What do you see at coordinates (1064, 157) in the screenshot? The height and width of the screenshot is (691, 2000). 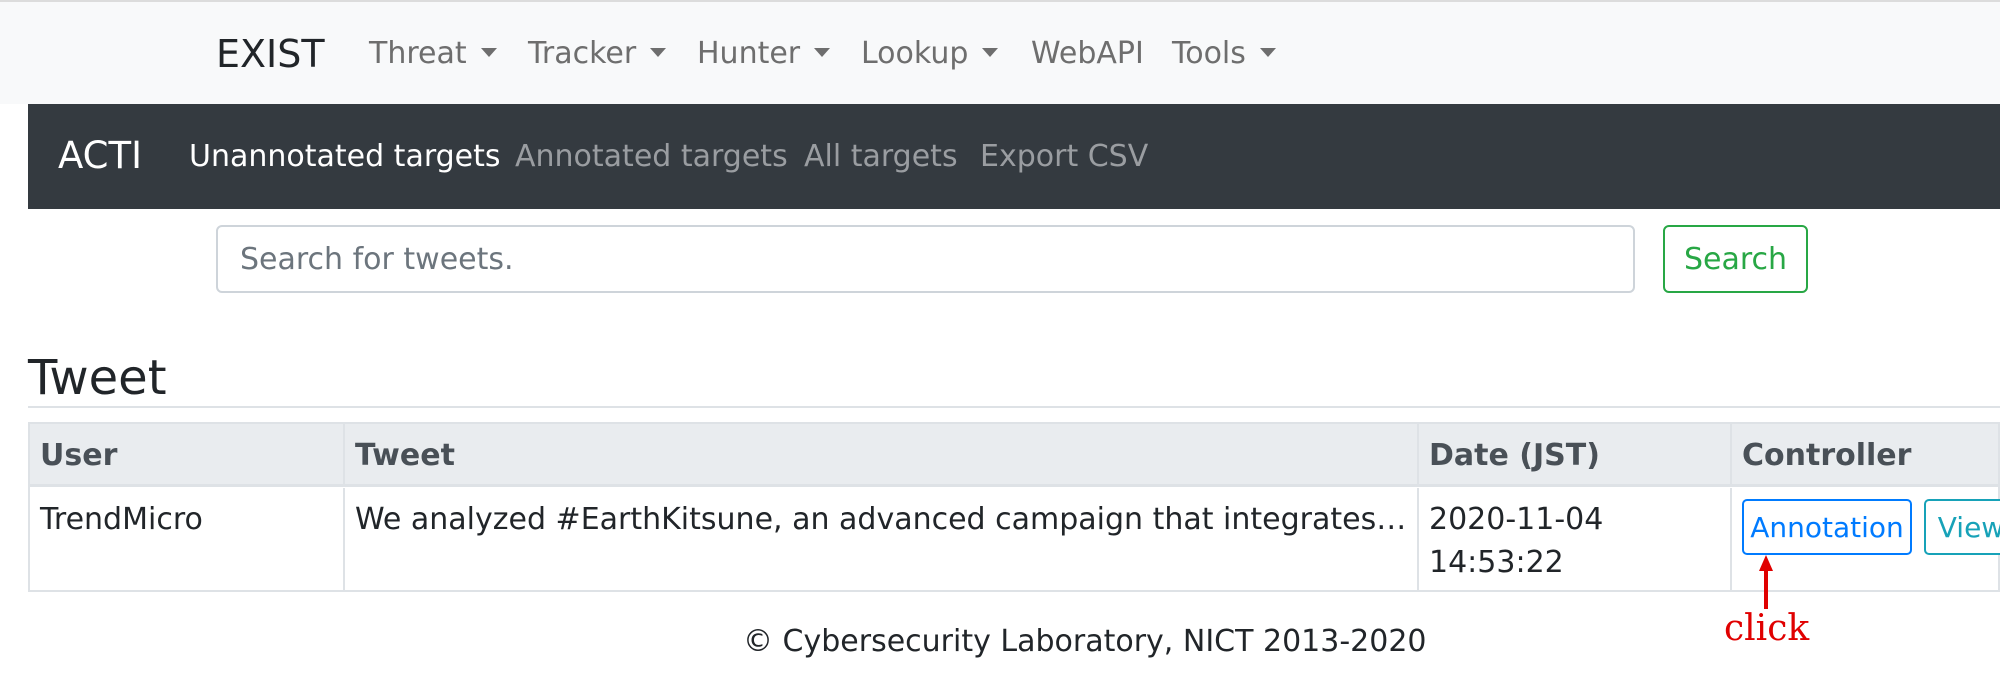 I see `tab-export-csv: Export CSV` at bounding box center [1064, 157].